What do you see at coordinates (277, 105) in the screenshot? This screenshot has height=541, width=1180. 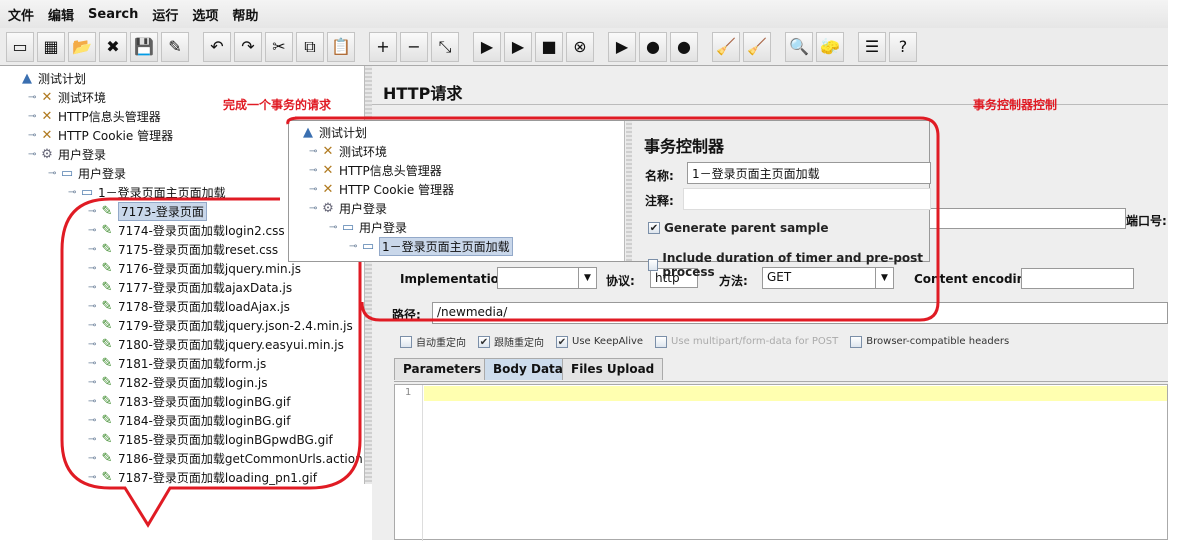 I see `annotation-left-text: 完成一个事务的请求` at bounding box center [277, 105].